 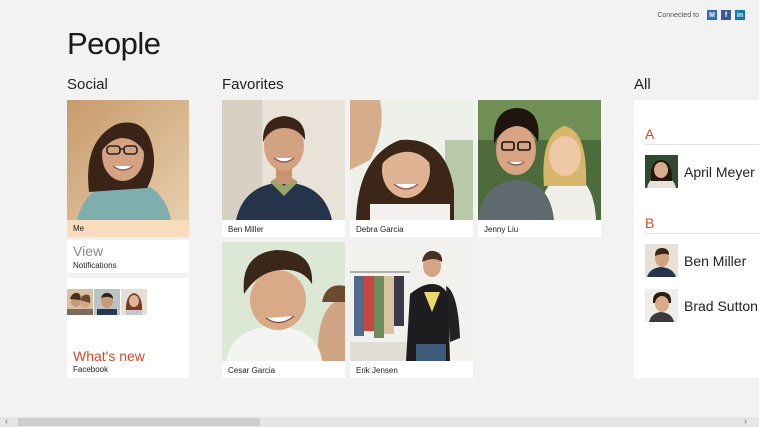 I want to click on favorite-name: Erik Jensen, so click(x=377, y=370).